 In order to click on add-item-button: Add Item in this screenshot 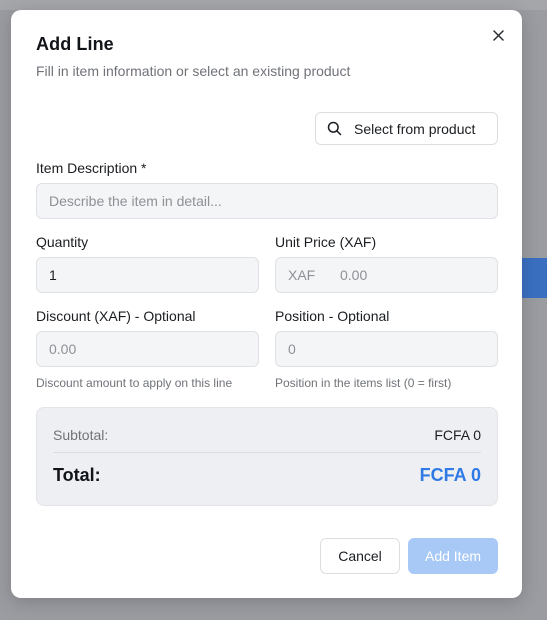, I will do `click(453, 556)`.